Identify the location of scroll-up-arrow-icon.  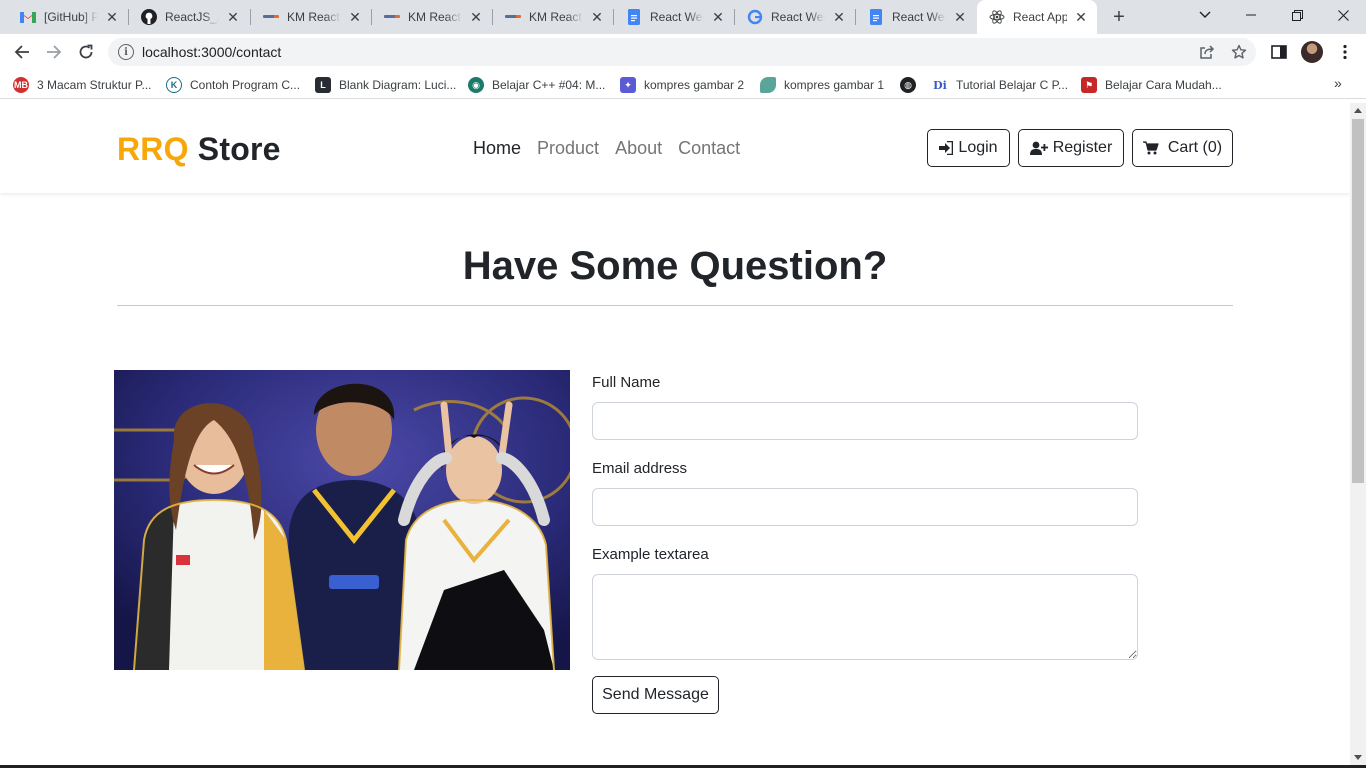
(1358, 110).